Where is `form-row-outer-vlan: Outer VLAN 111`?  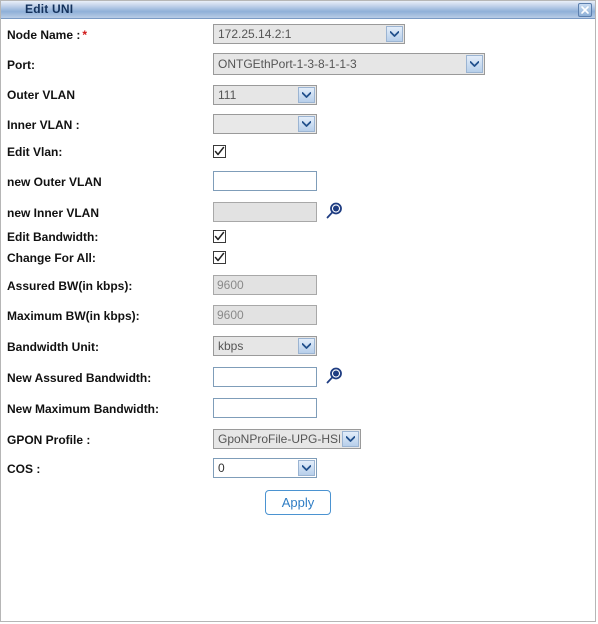
form-row-outer-vlan: Outer VLAN 111 is located at coordinates (298, 95).